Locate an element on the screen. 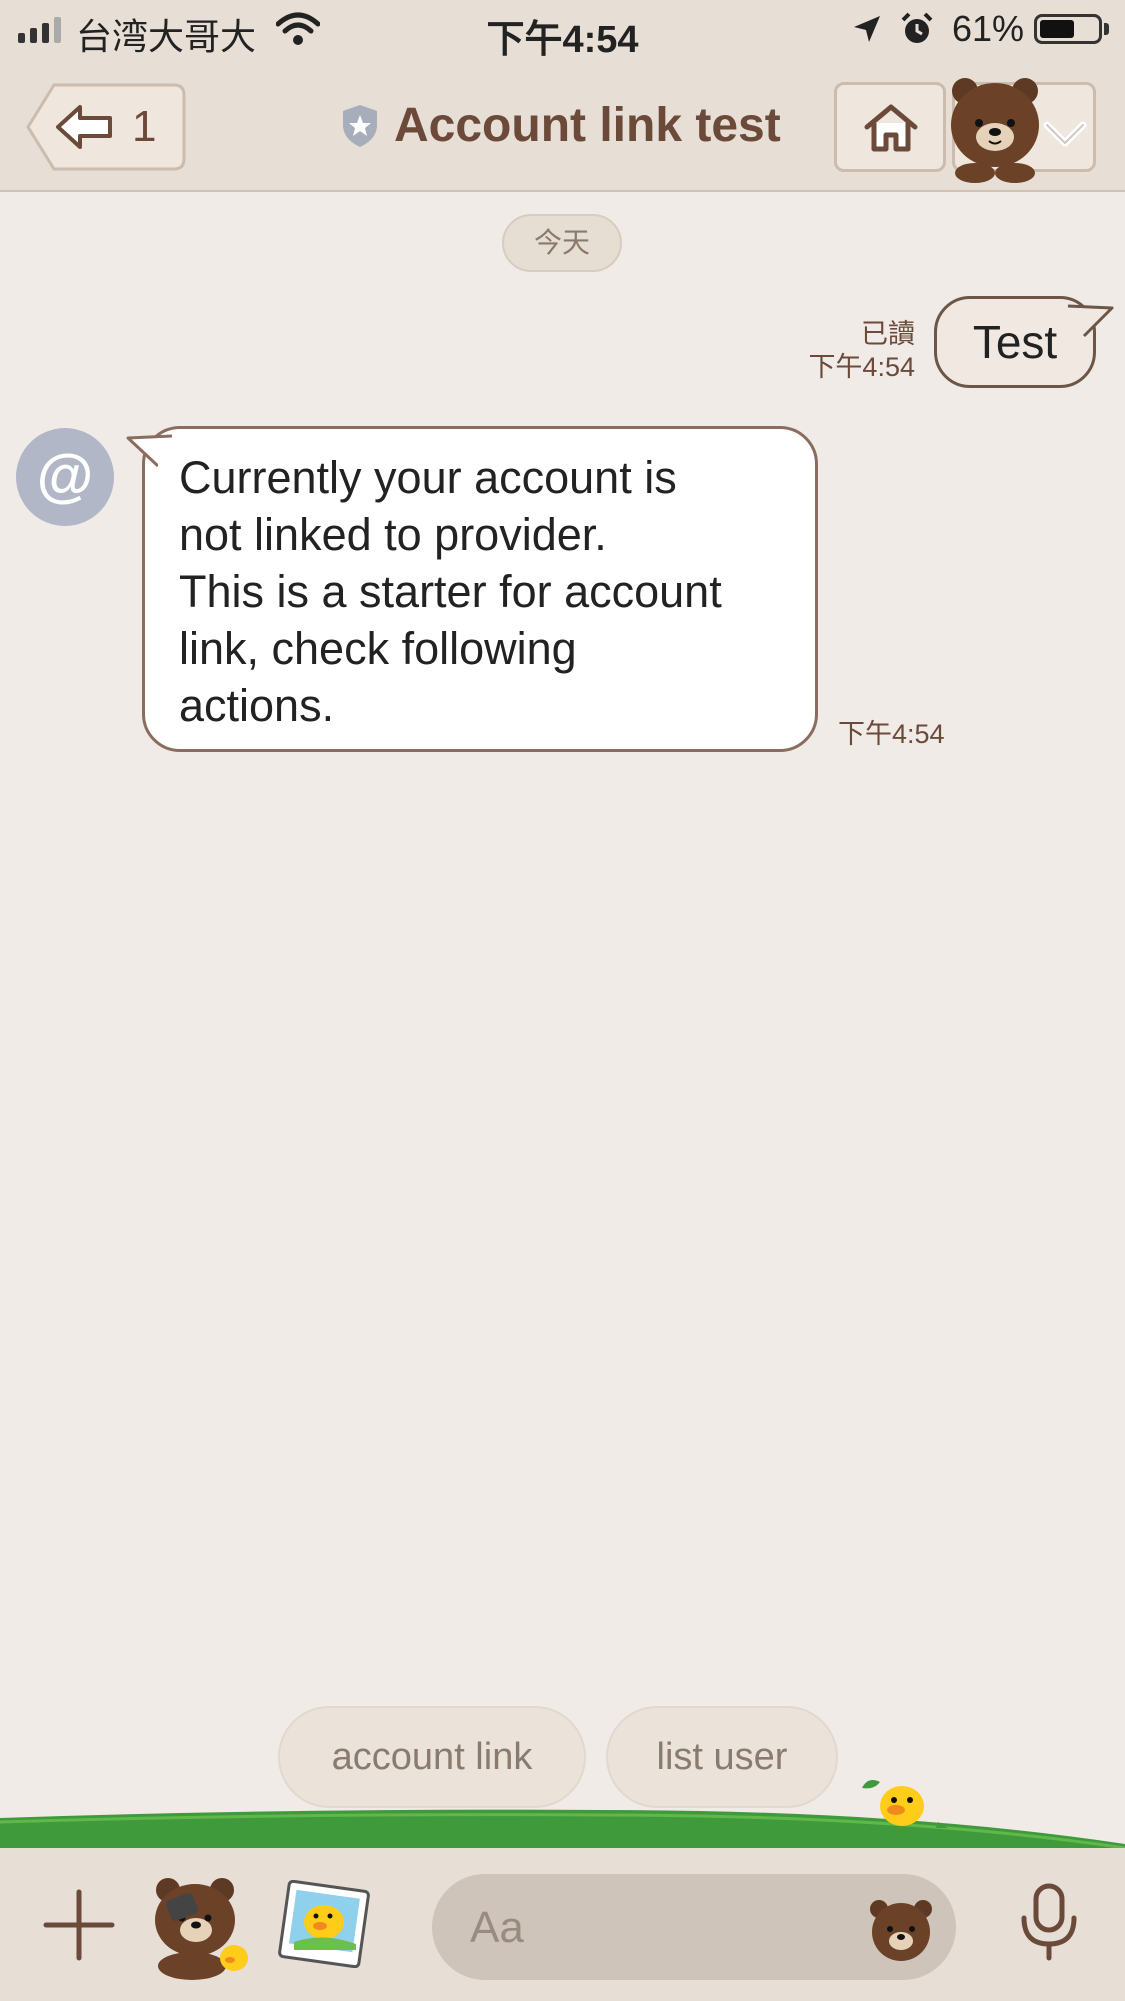 The height and width of the screenshot is (2001, 1125). message-input is located at coordinates (694, 1928).